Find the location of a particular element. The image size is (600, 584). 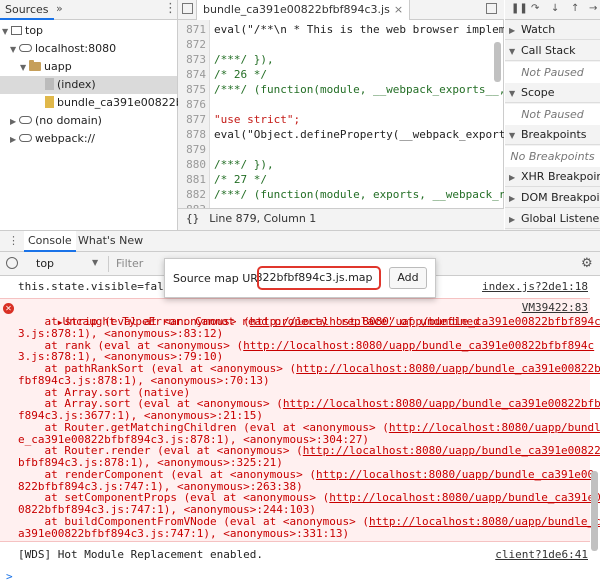

code-line: "use strict"; is located at coordinates (257, 119).